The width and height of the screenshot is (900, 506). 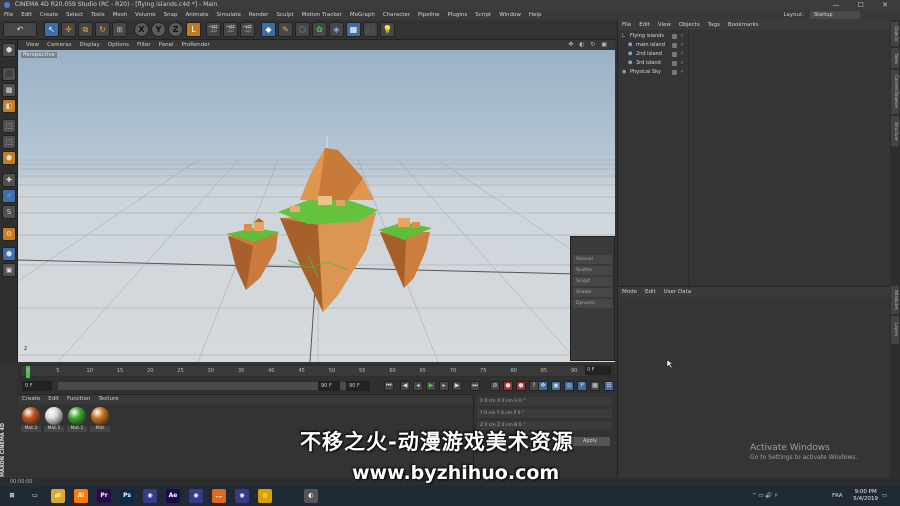 I want to click on cube-primitive-icon: ◆, so click(x=268, y=29).